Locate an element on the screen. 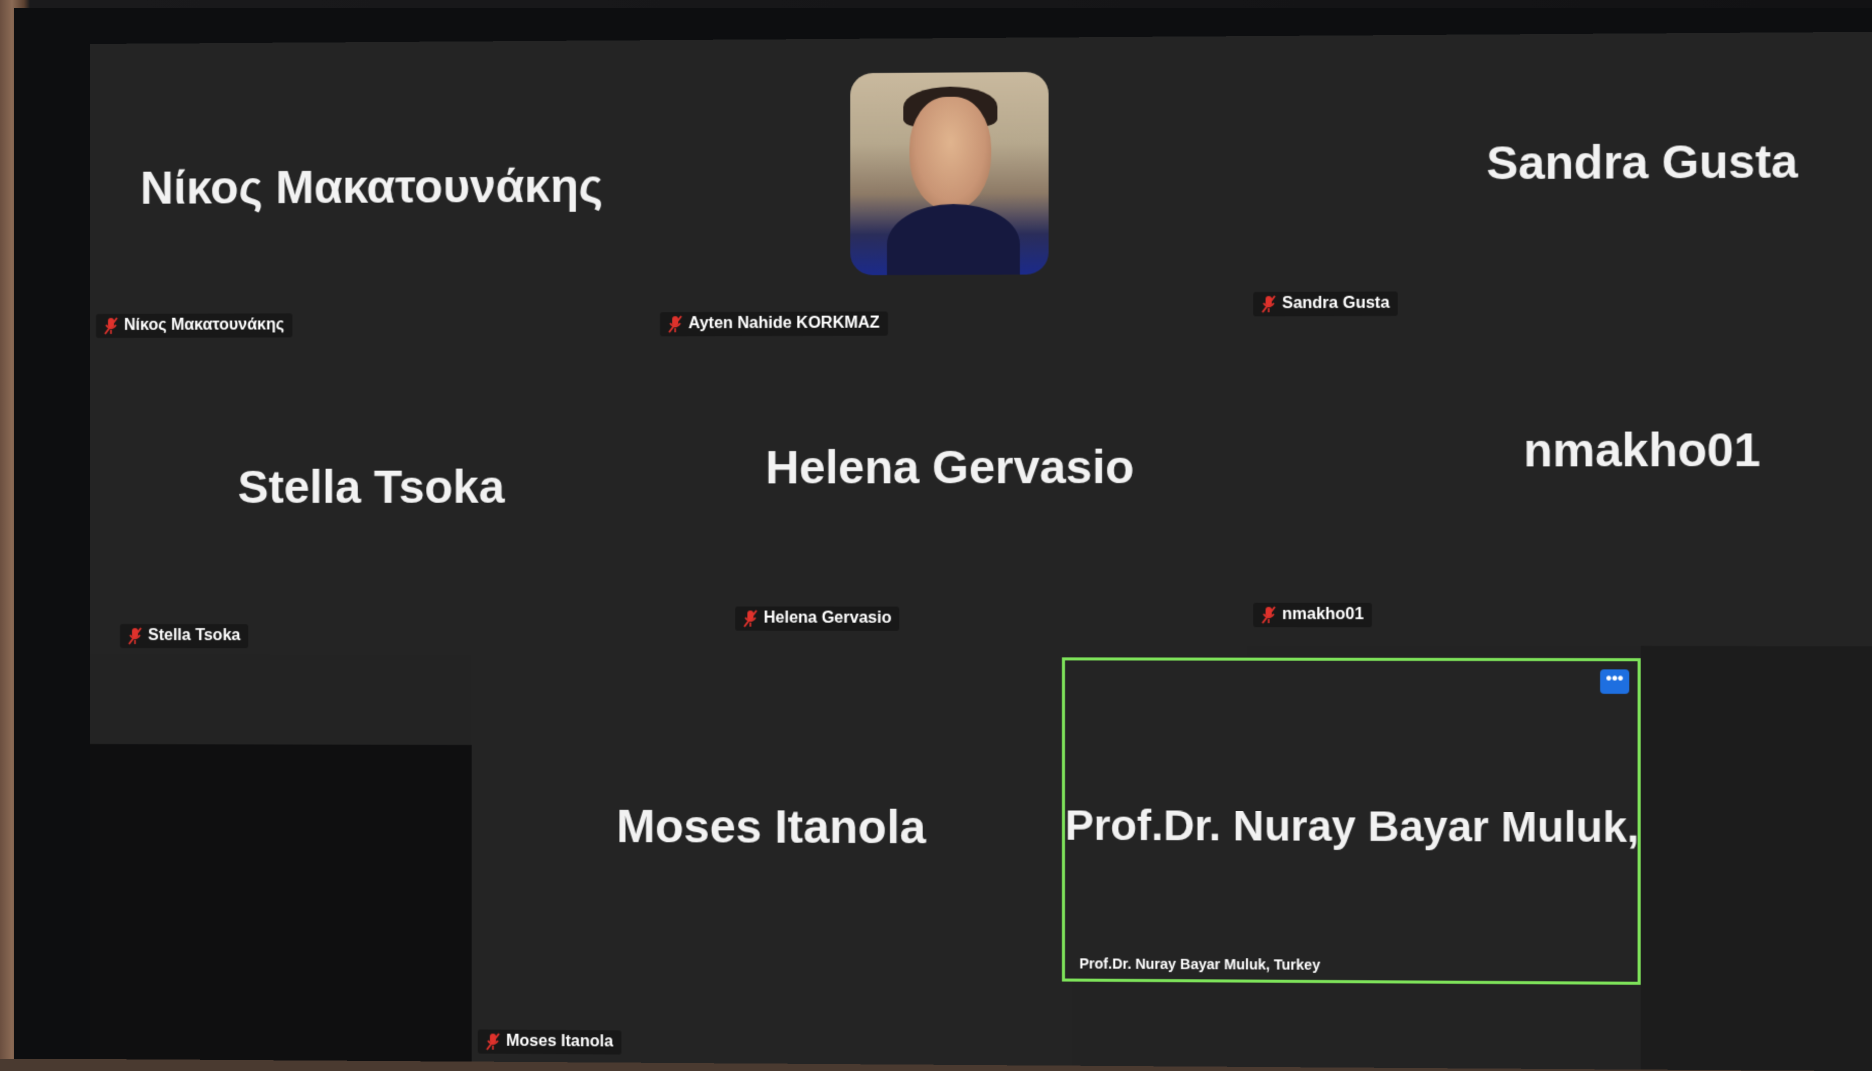 Image resolution: width=1872 pixels, height=1071 pixels. participant-tile-sandra: Sandra Gusta Sandra Gusta is located at coordinates (1559, 186).